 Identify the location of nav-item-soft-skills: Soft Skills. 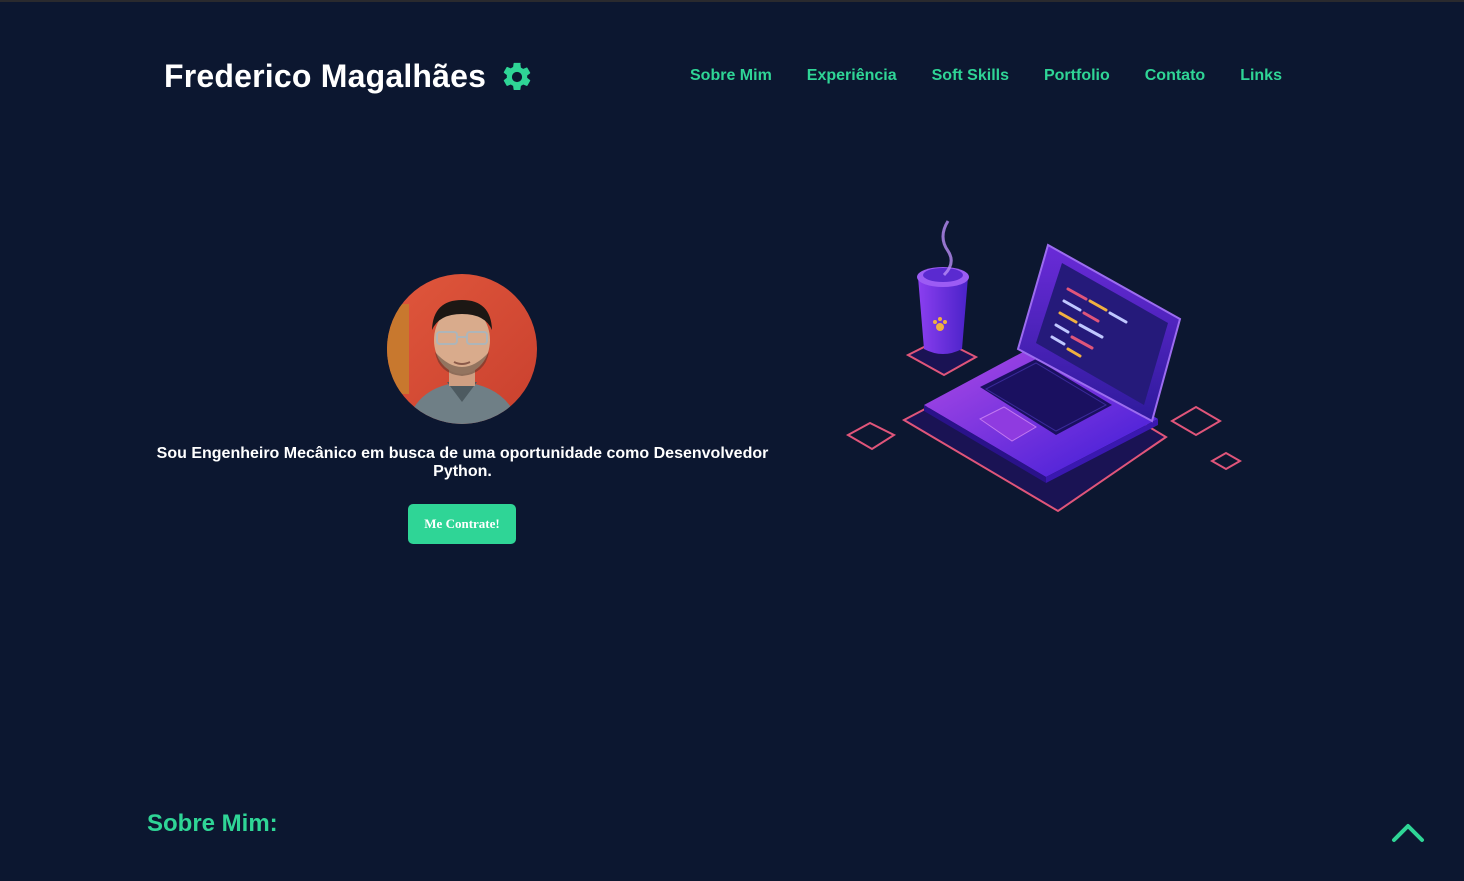
(970, 76).